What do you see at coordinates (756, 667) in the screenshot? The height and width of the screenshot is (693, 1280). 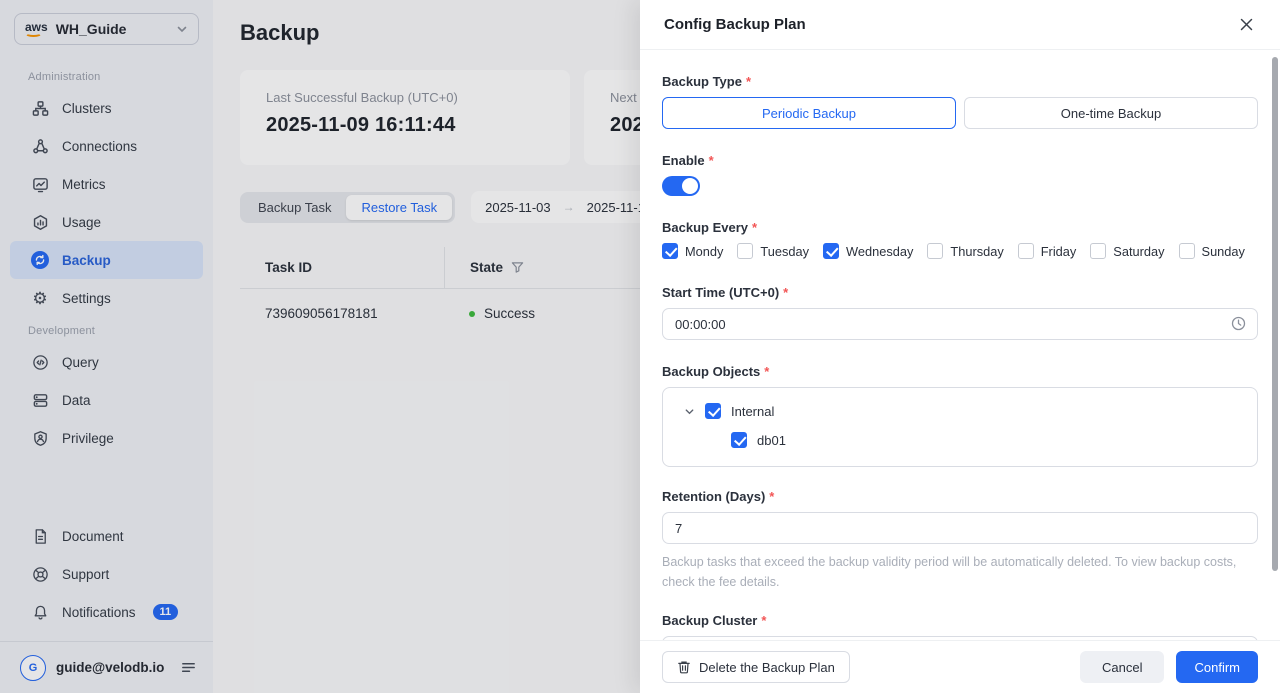 I see `delete-backup-plan-button: Delete the Backup Plan` at bounding box center [756, 667].